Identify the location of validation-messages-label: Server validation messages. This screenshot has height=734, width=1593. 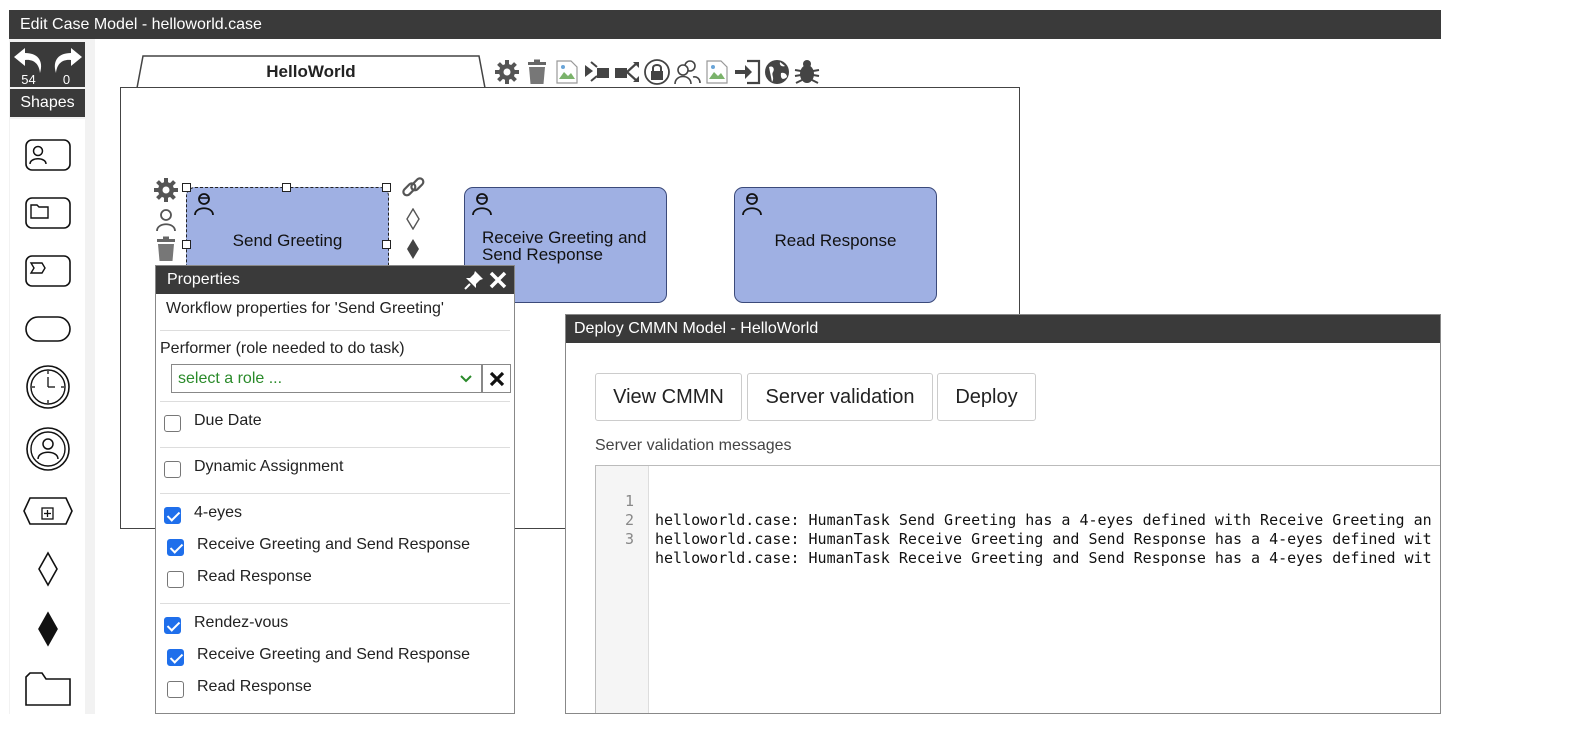
(693, 445).